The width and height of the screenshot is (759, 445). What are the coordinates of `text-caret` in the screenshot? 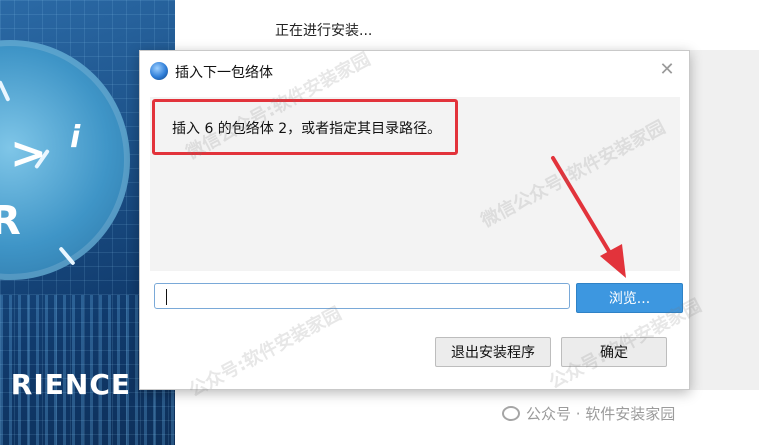 It's located at (166, 297).